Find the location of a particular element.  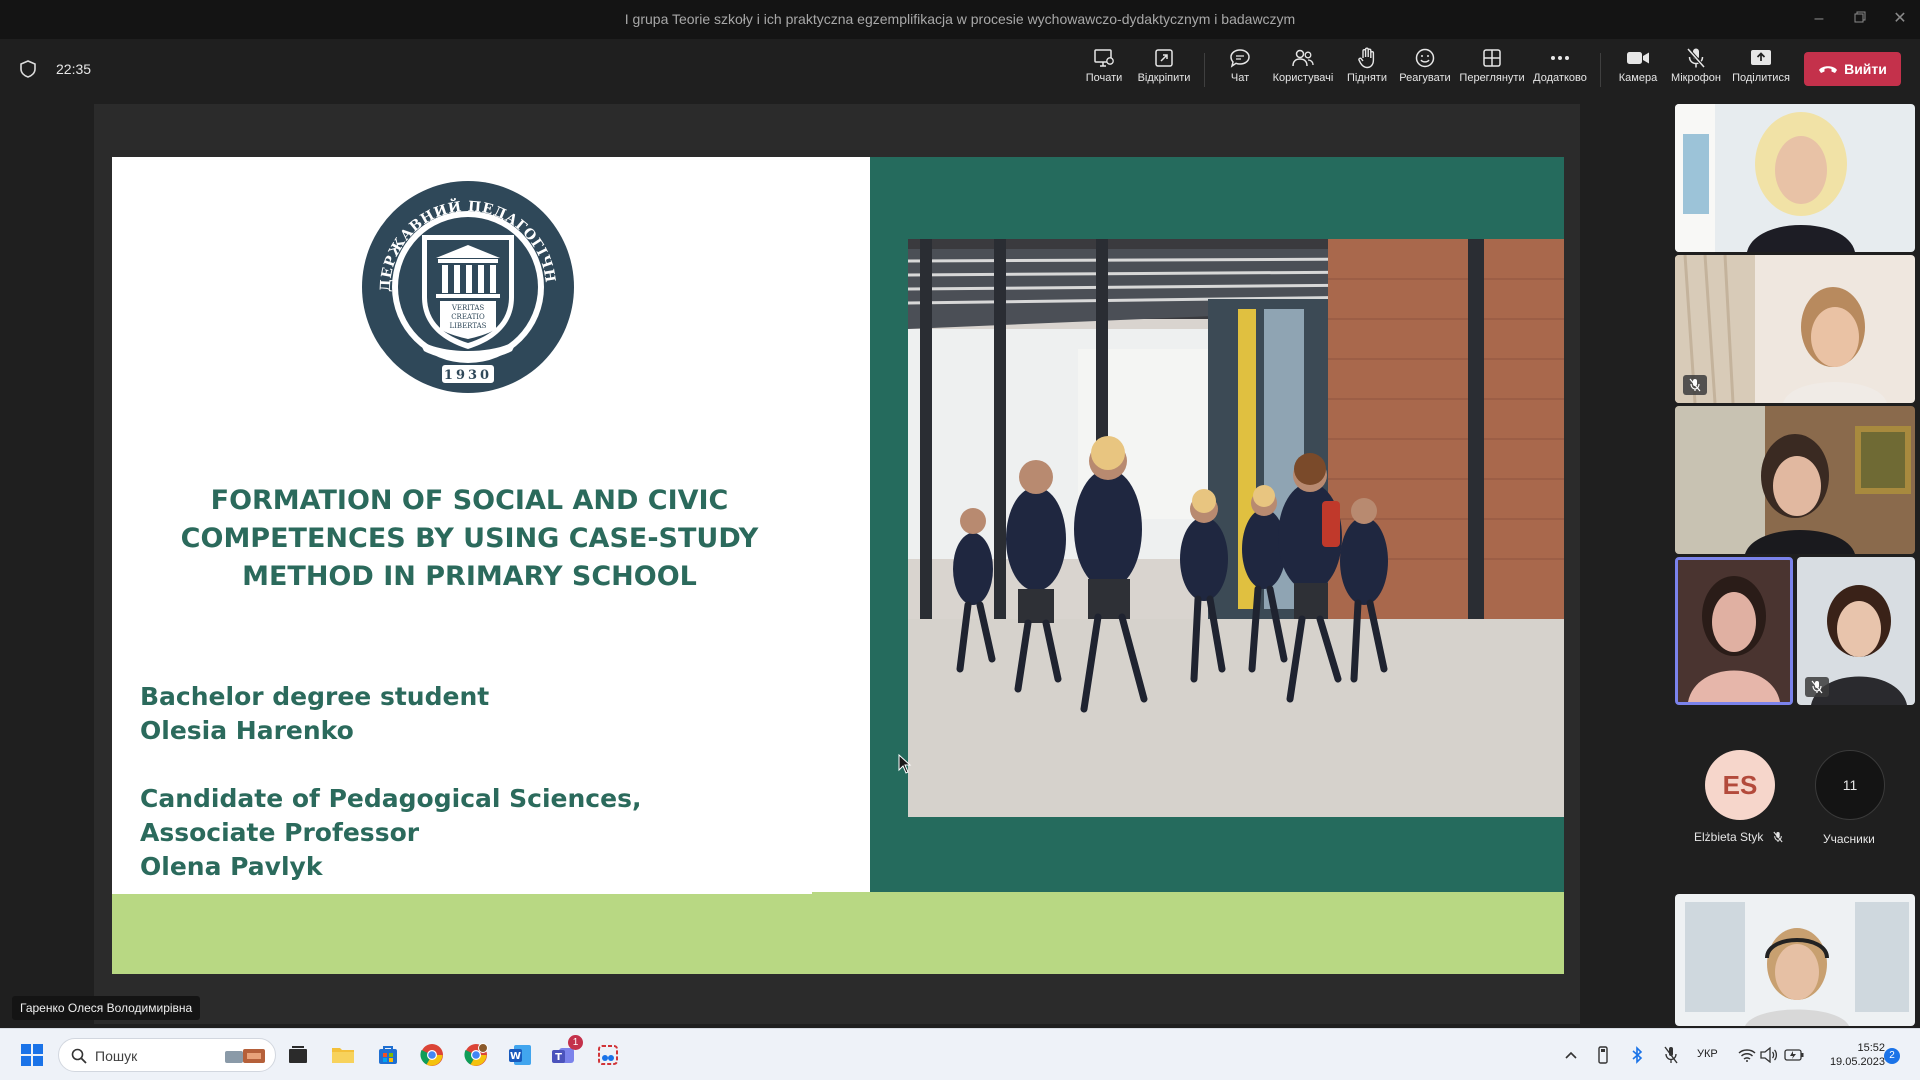

tray-volume-button is located at coordinates (1769, 1055).